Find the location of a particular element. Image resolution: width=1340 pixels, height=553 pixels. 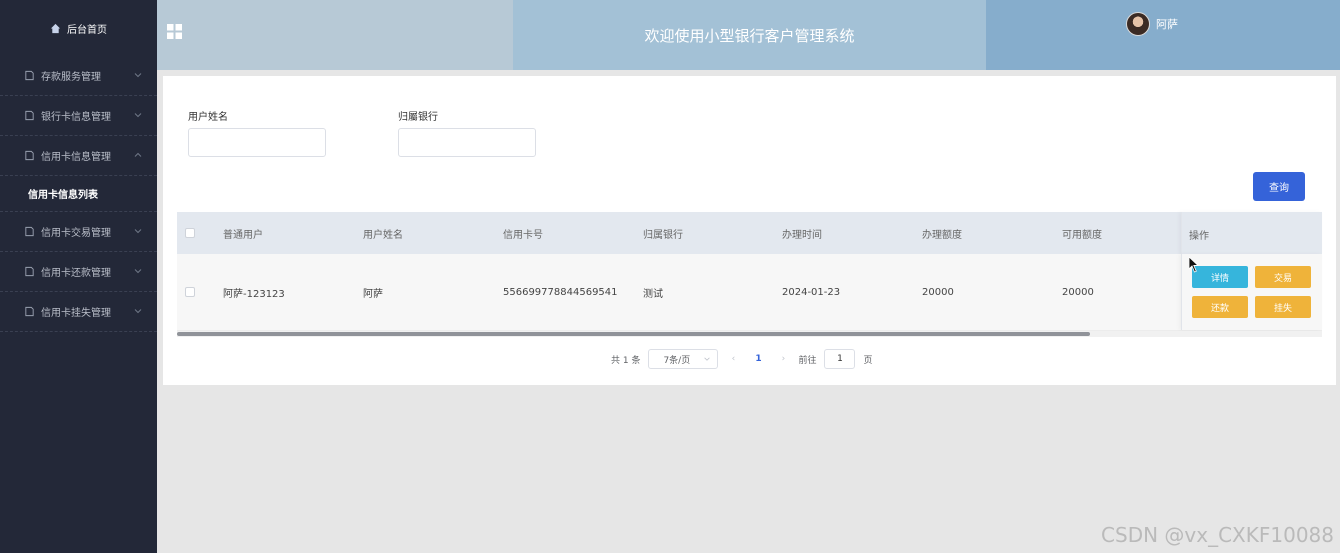

cell-card-no: 556699778844569541 is located at coordinates (560, 292).